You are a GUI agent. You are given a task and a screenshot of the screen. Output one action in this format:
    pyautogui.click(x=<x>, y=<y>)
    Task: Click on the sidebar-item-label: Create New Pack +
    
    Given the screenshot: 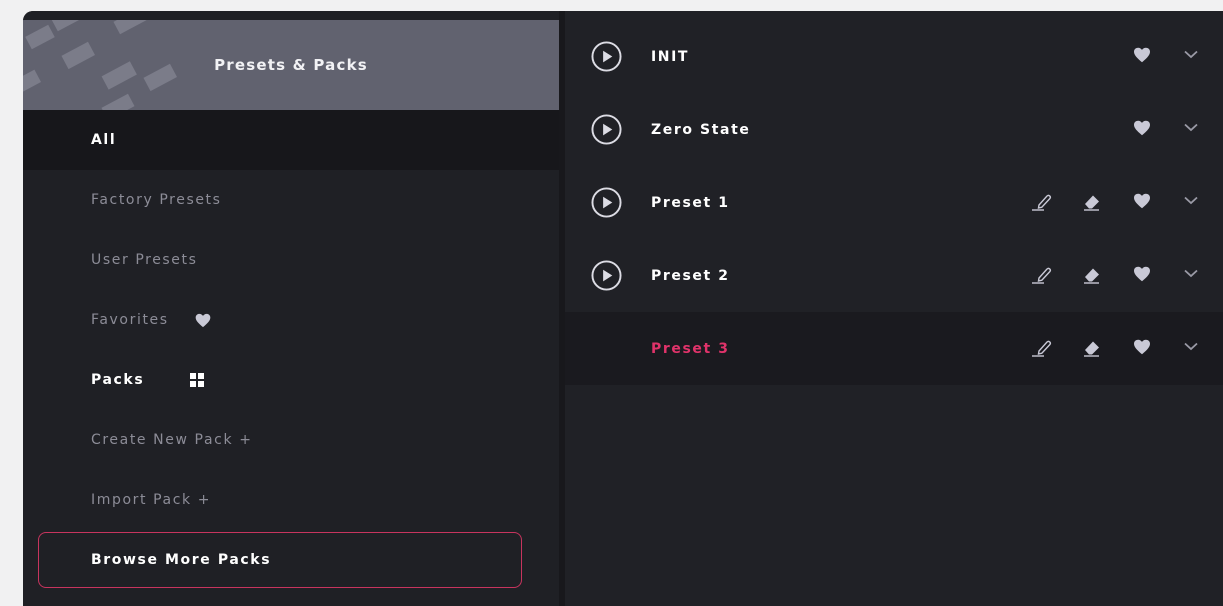 What is the action you would take?
    pyautogui.click(x=172, y=440)
    